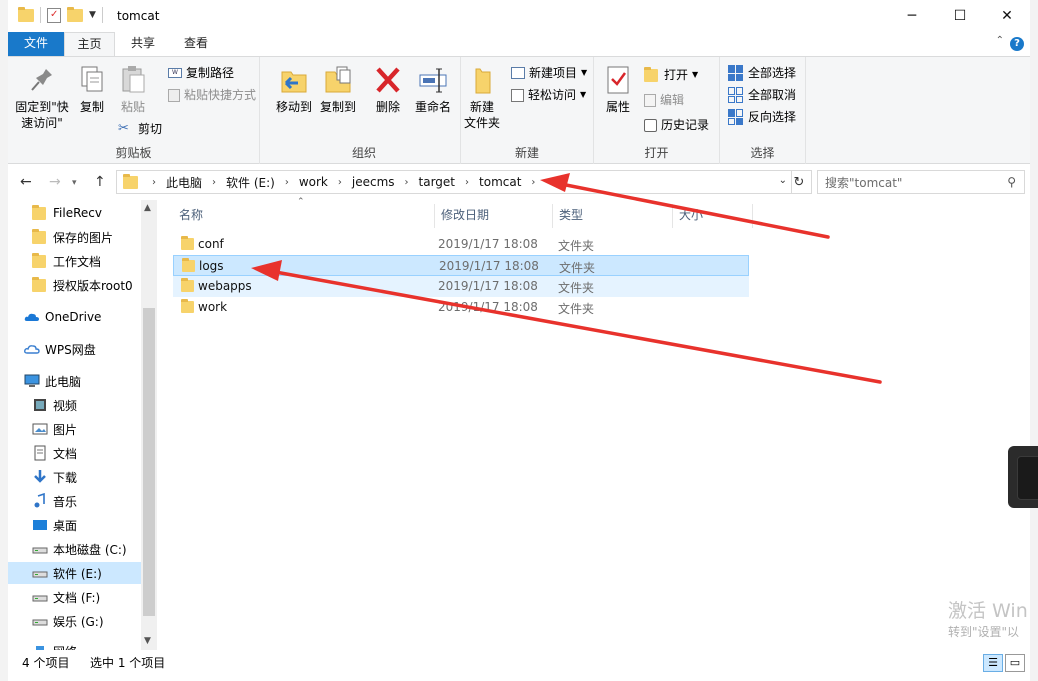 Image resolution: width=1038 pixels, height=681 pixels. Describe the element at coordinates (373, 182) in the screenshot. I see `breadcrumb-jeecms: jeecms` at that location.